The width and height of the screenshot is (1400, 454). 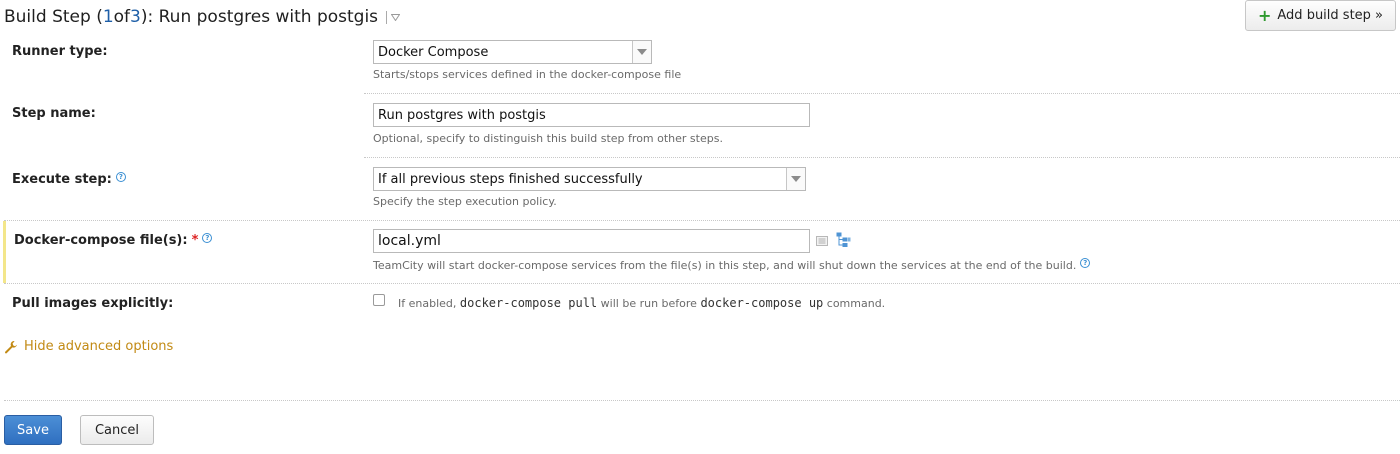 What do you see at coordinates (591, 115) in the screenshot?
I see `step-name-input: Run postgres with postgis` at bounding box center [591, 115].